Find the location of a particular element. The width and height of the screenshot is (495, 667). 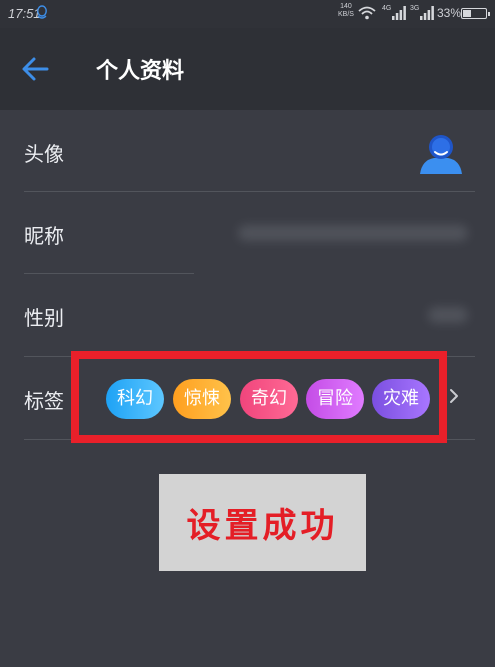

net-speed-unit: KB/S is located at coordinates (346, 14).